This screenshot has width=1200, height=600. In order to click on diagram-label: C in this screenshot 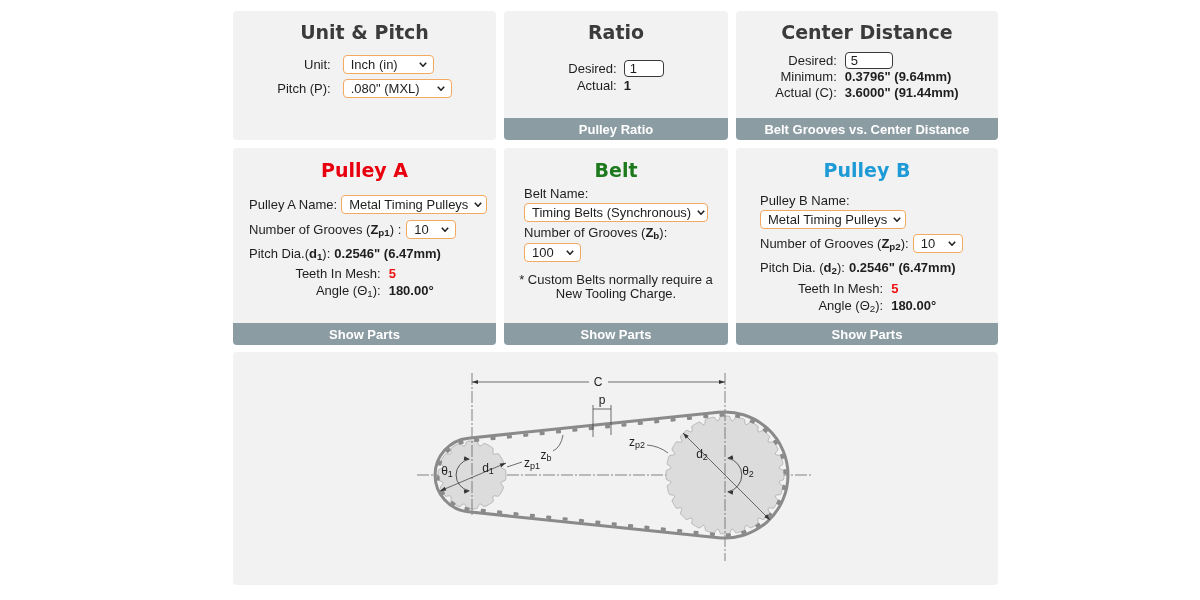, I will do `click(598, 382)`.